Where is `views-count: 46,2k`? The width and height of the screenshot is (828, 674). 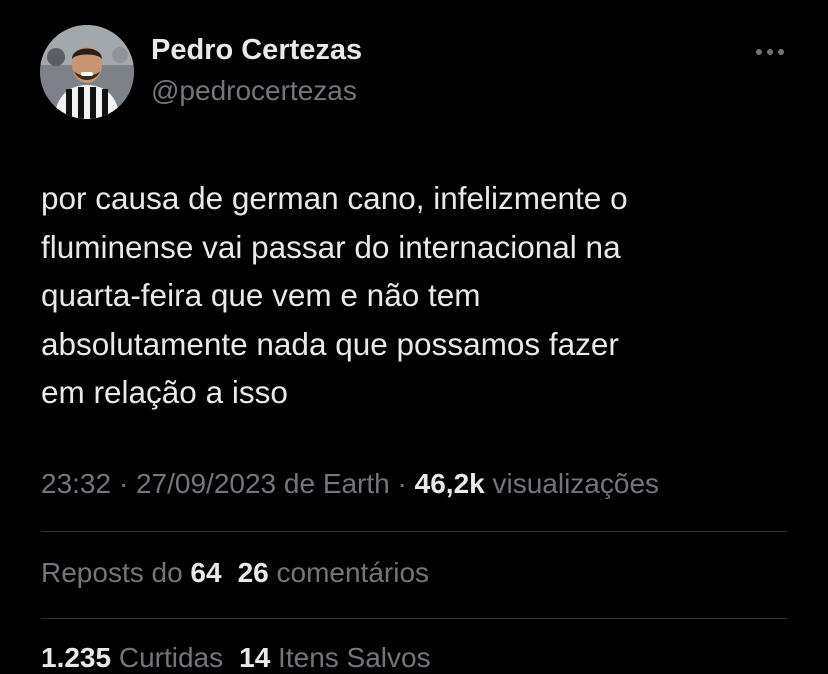
views-count: 46,2k is located at coordinates (449, 483).